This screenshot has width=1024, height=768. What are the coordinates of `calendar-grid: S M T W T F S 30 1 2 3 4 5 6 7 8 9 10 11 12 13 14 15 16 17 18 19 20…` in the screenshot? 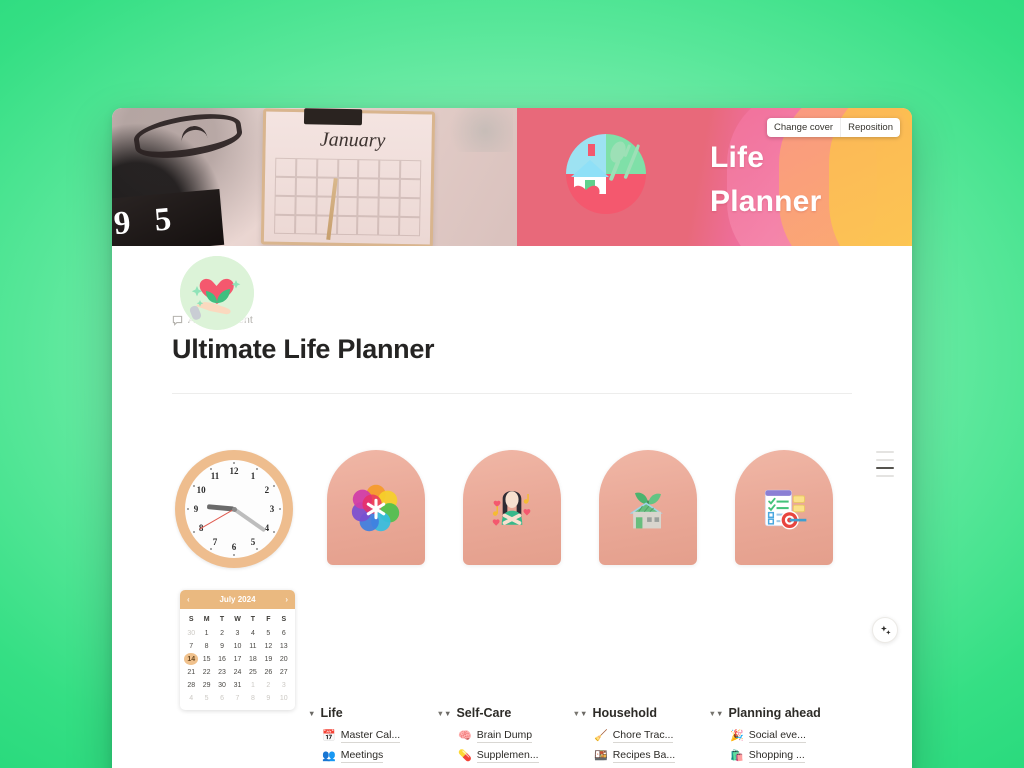 It's located at (237, 659).